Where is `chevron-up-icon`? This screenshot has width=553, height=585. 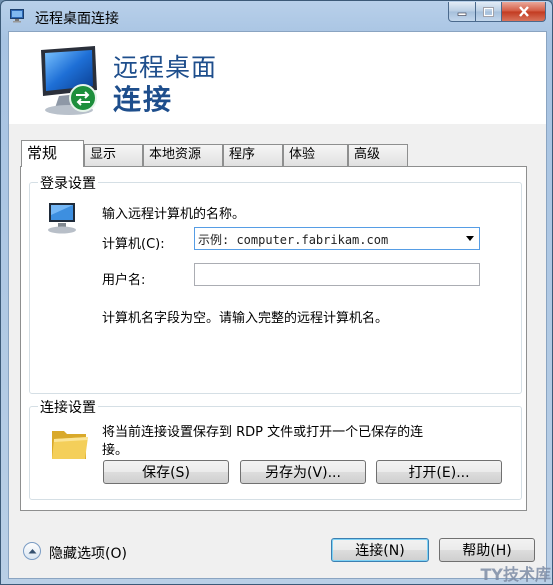
chevron-up-icon is located at coordinates (32, 551).